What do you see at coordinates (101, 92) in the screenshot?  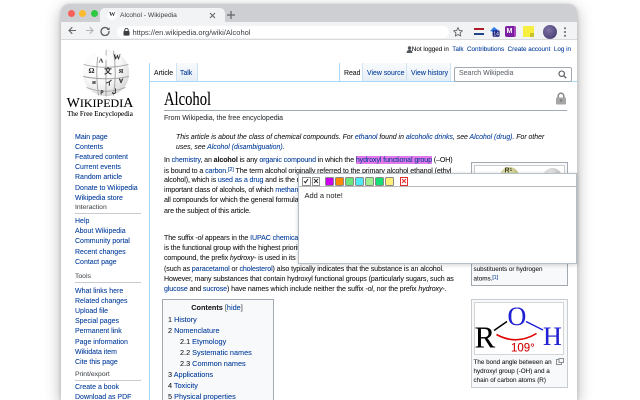 I see `svg-text: ρ` at bounding box center [101, 92].